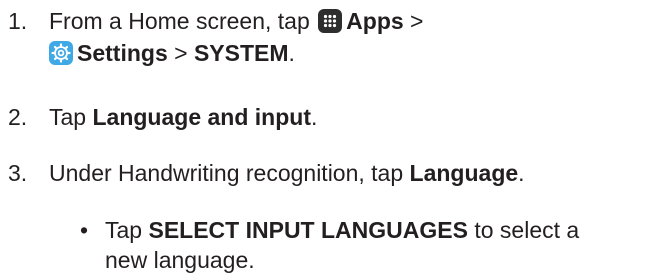 The height and width of the screenshot is (277, 660). I want to click on step-number: 2., so click(18, 117).